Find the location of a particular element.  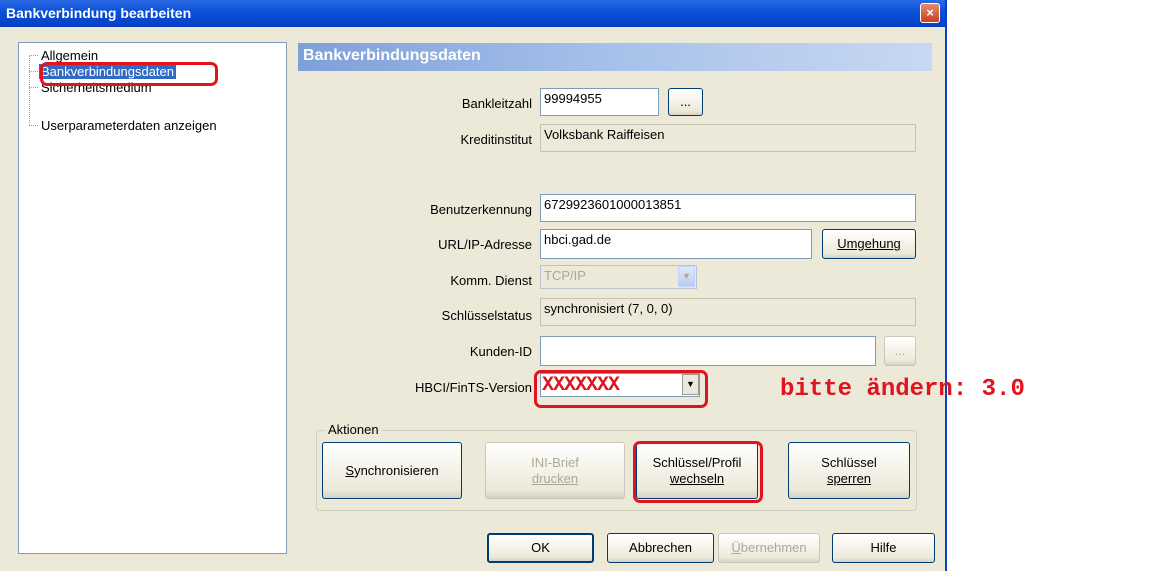

tree-item-sicherheitsmedium: Sicherheitsmedium is located at coordinates (96, 87).